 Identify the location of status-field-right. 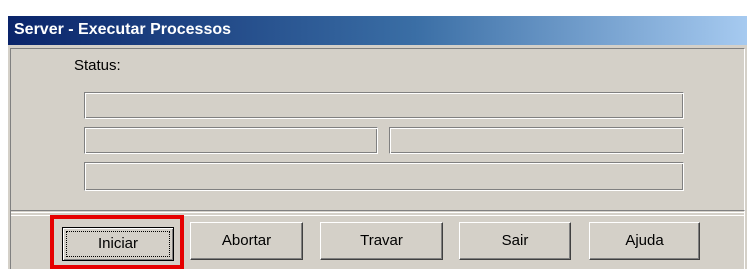
(536, 140).